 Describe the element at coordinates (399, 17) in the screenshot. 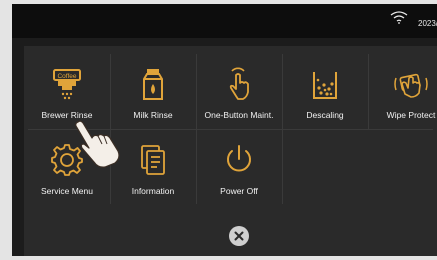

I see `wifi-icon` at that location.